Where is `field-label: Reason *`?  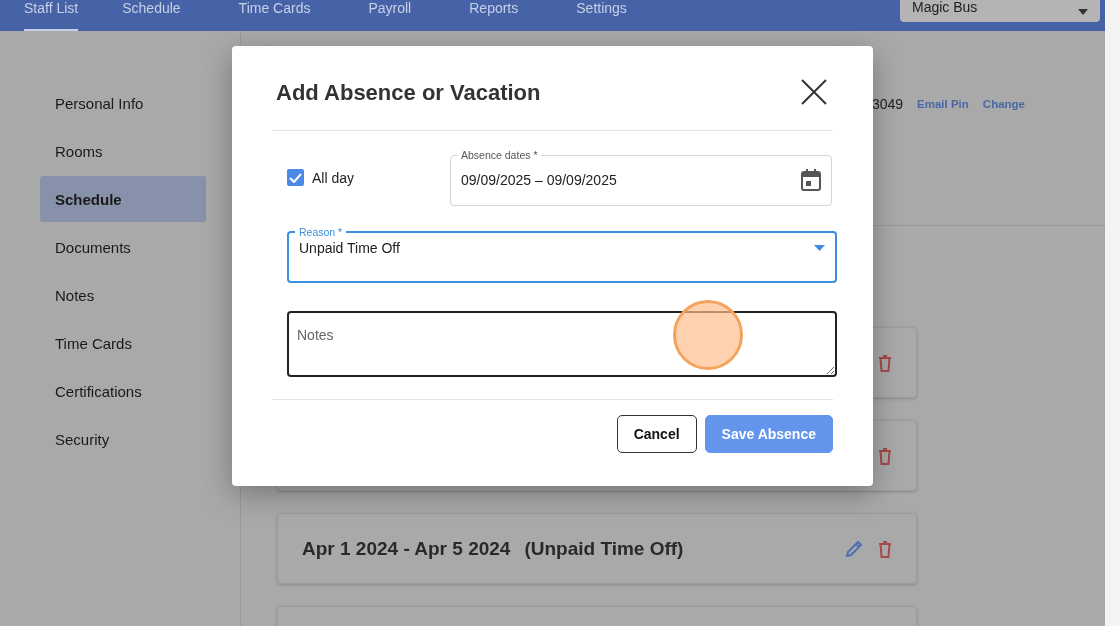 field-label: Reason * is located at coordinates (321, 232).